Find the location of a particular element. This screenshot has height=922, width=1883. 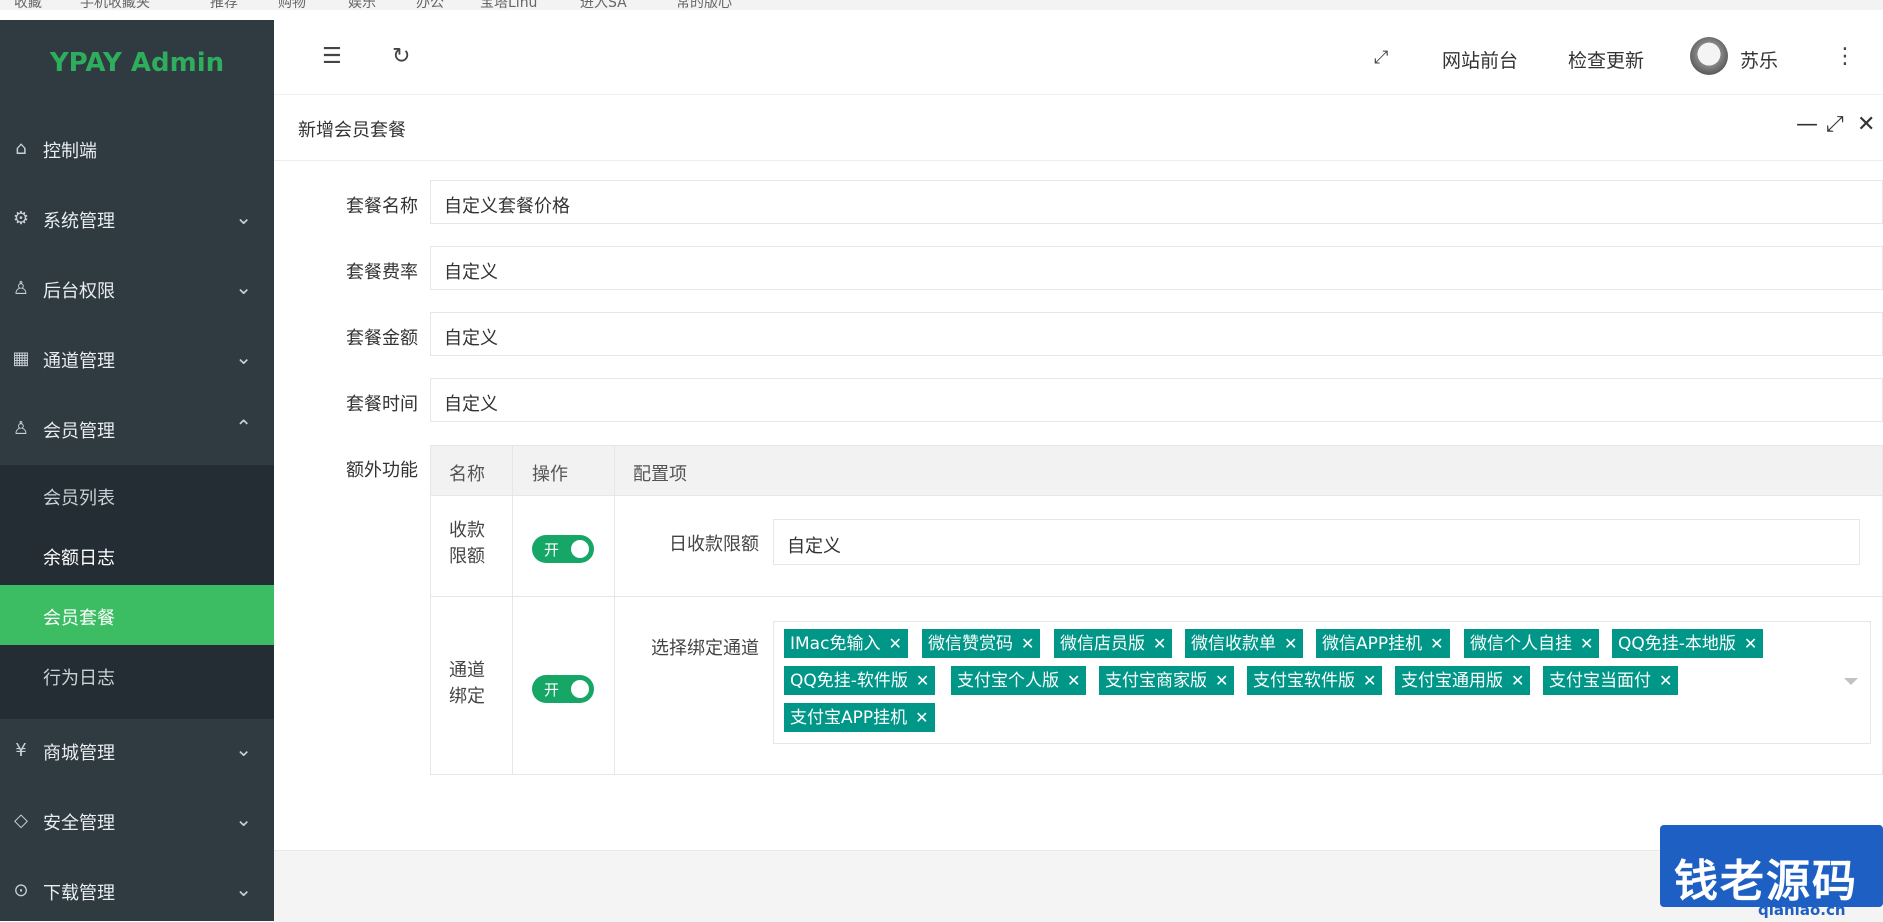

channel-tag: QQ免挂-软件版 ✕ is located at coordinates (860, 680).